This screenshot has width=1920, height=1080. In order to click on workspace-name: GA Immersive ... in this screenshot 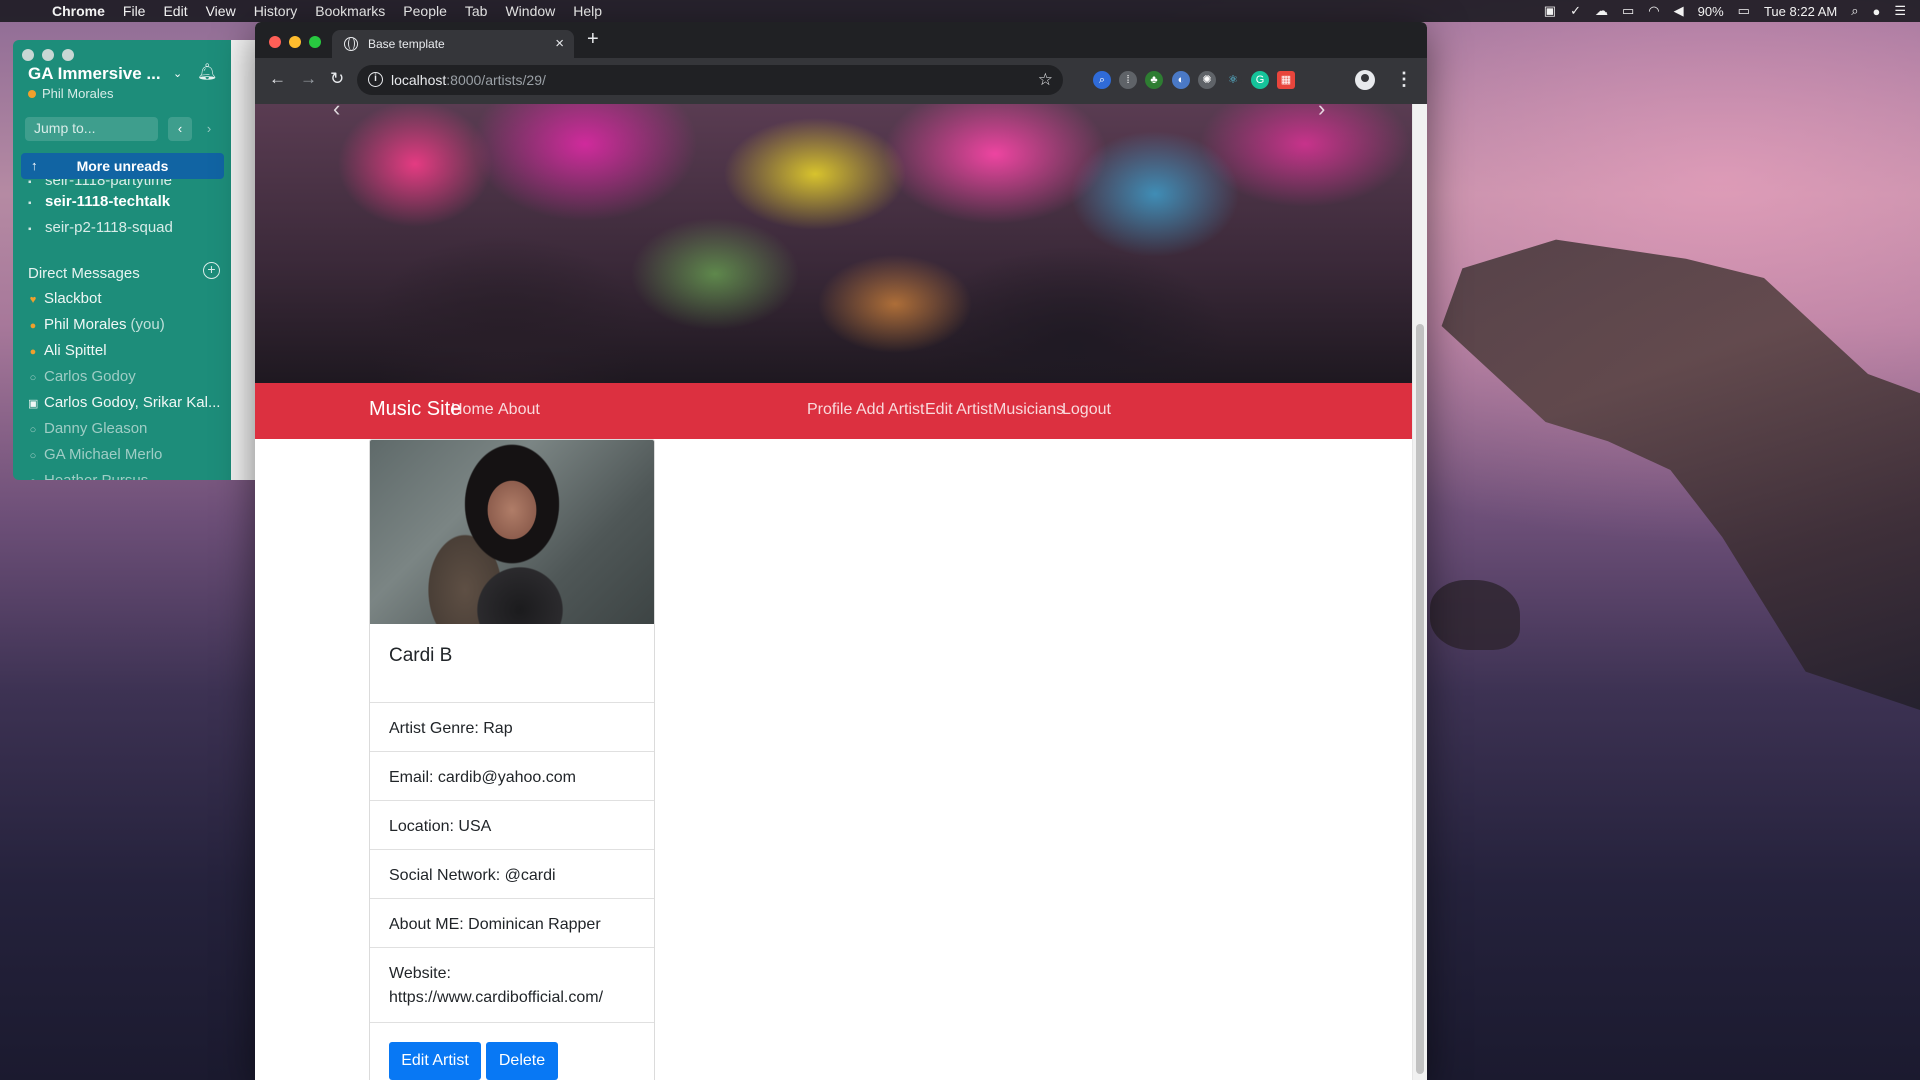, I will do `click(94, 74)`.